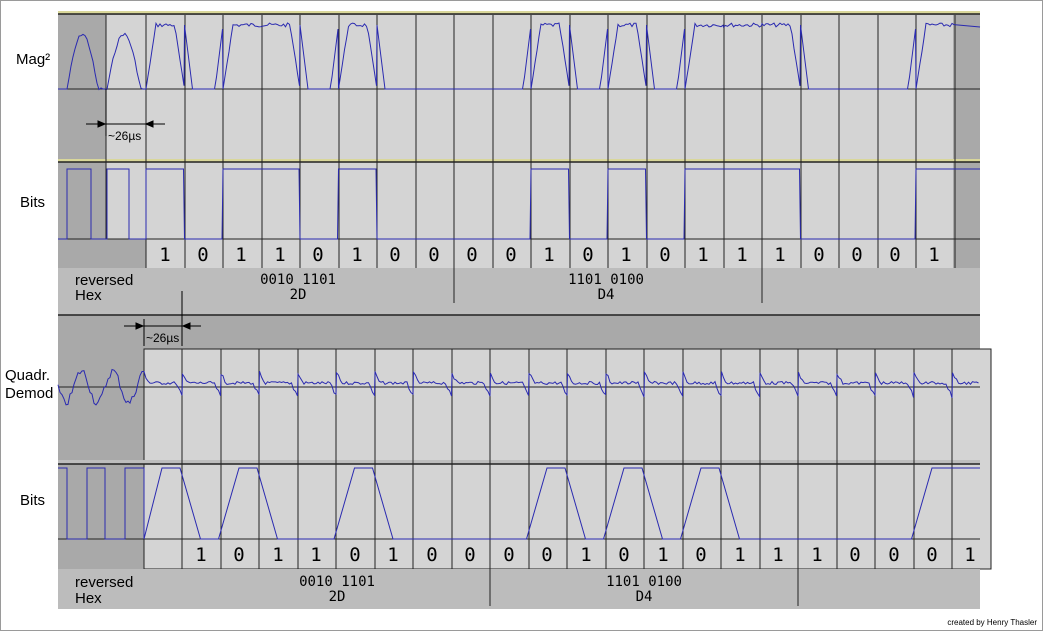 The height and width of the screenshot is (632, 1043). I want to click on top-decode-label-hex: Hex, so click(88, 295).